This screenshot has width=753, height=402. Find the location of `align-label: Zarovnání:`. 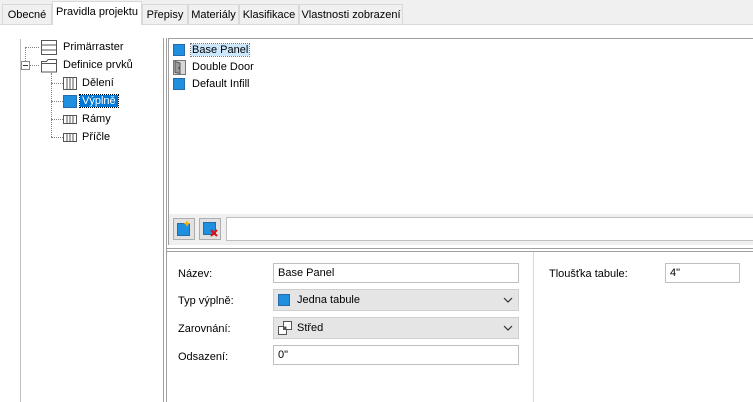

align-label: Zarovnání: is located at coordinates (204, 329).